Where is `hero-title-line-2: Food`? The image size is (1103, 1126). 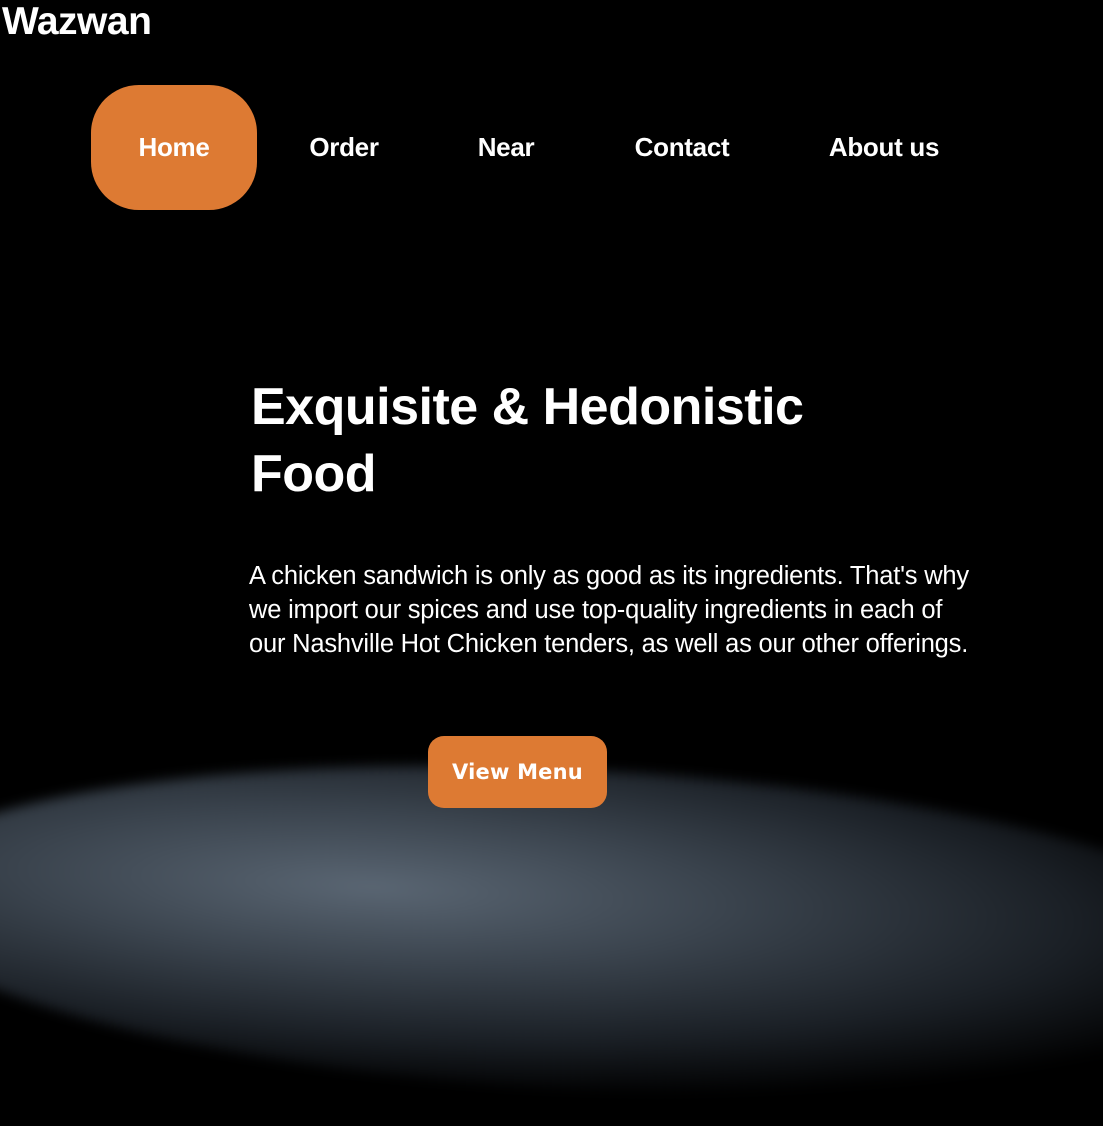 hero-title-line-2: Food is located at coordinates (314, 474).